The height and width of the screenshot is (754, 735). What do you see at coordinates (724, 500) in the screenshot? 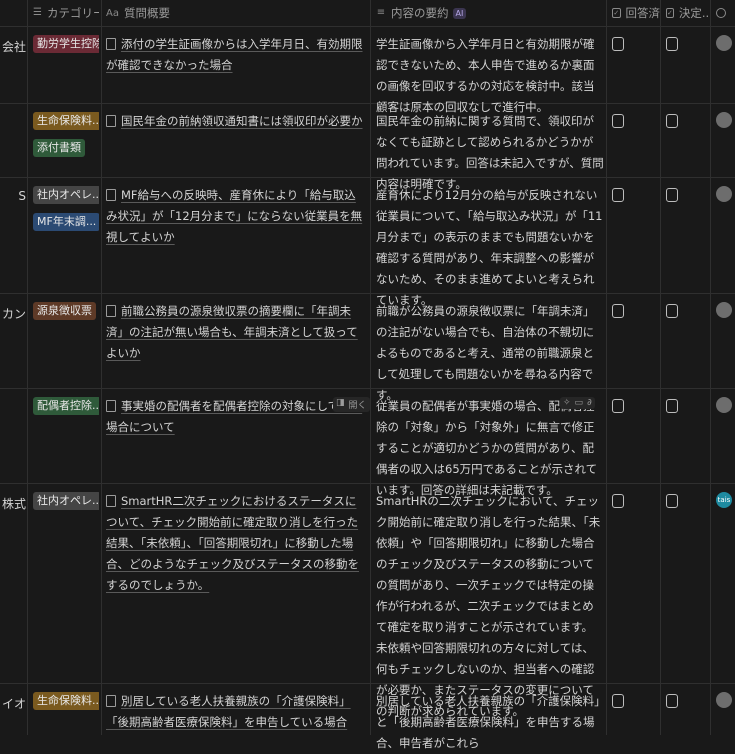
I see `avatar: tais` at bounding box center [724, 500].